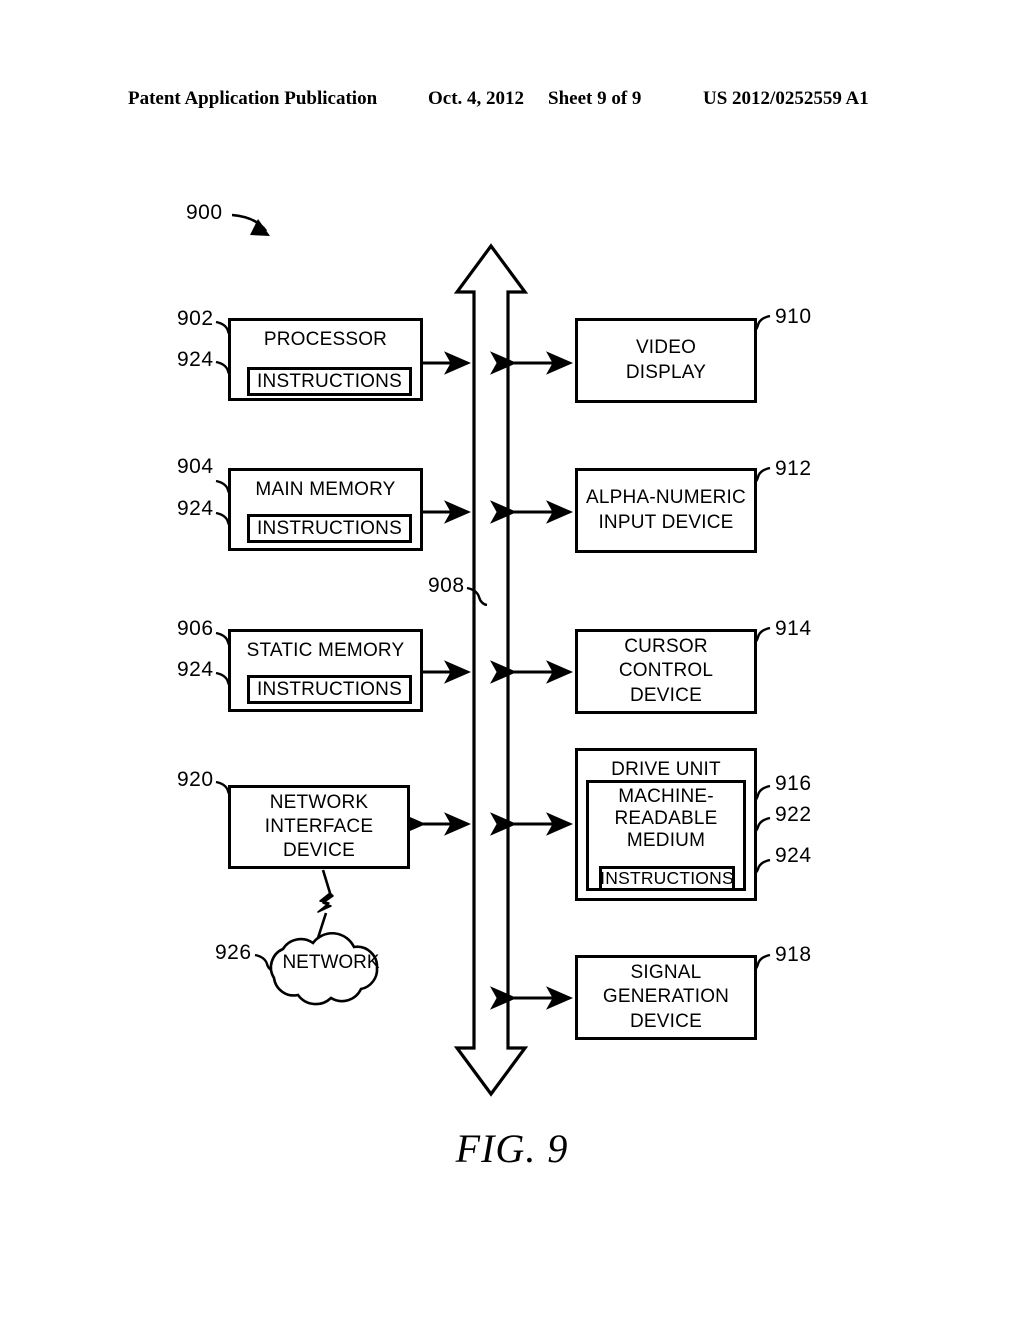 This screenshot has height=1320, width=1024. I want to click on cursor-control-line-3: DEVICE, so click(666, 695).